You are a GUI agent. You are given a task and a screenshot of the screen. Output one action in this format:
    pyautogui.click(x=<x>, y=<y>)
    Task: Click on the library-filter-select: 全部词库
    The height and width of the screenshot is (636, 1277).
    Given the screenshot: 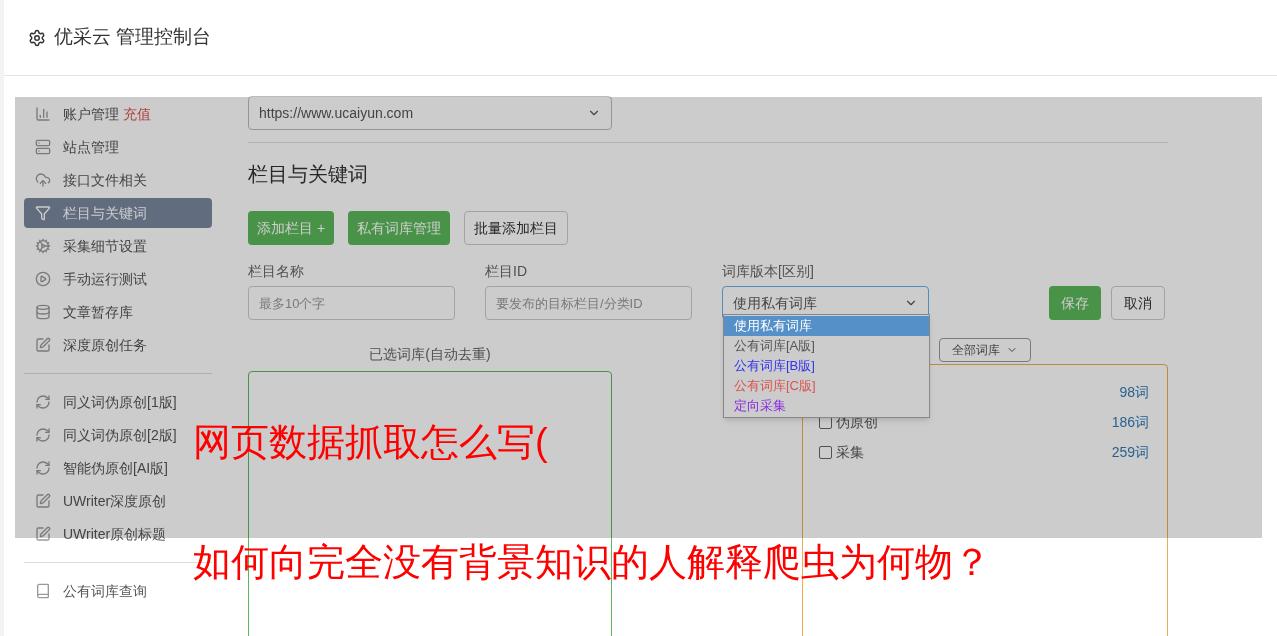 What is the action you would take?
    pyautogui.click(x=985, y=350)
    